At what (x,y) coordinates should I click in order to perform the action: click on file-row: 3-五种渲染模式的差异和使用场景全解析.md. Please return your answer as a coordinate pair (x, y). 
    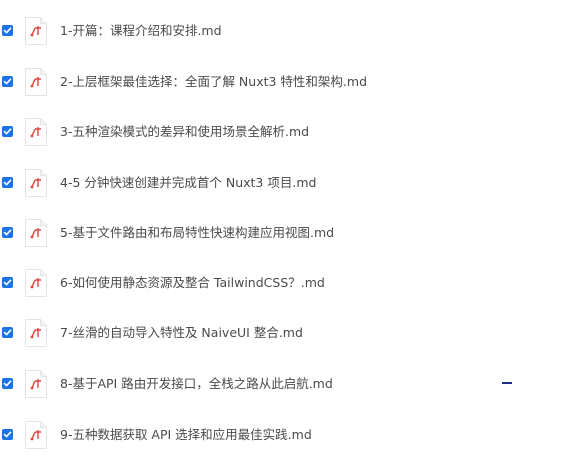
    Looking at the image, I should click on (284, 133).